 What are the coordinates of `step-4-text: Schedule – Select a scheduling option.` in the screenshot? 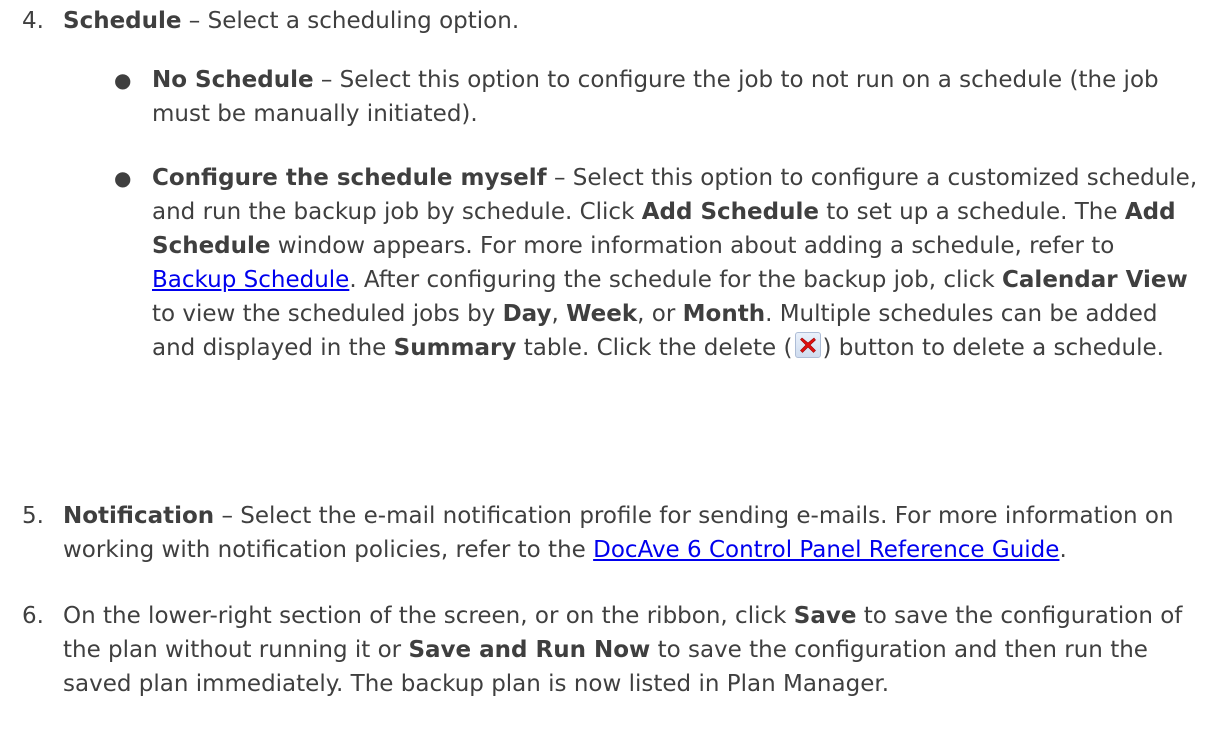 It's located at (291, 21).